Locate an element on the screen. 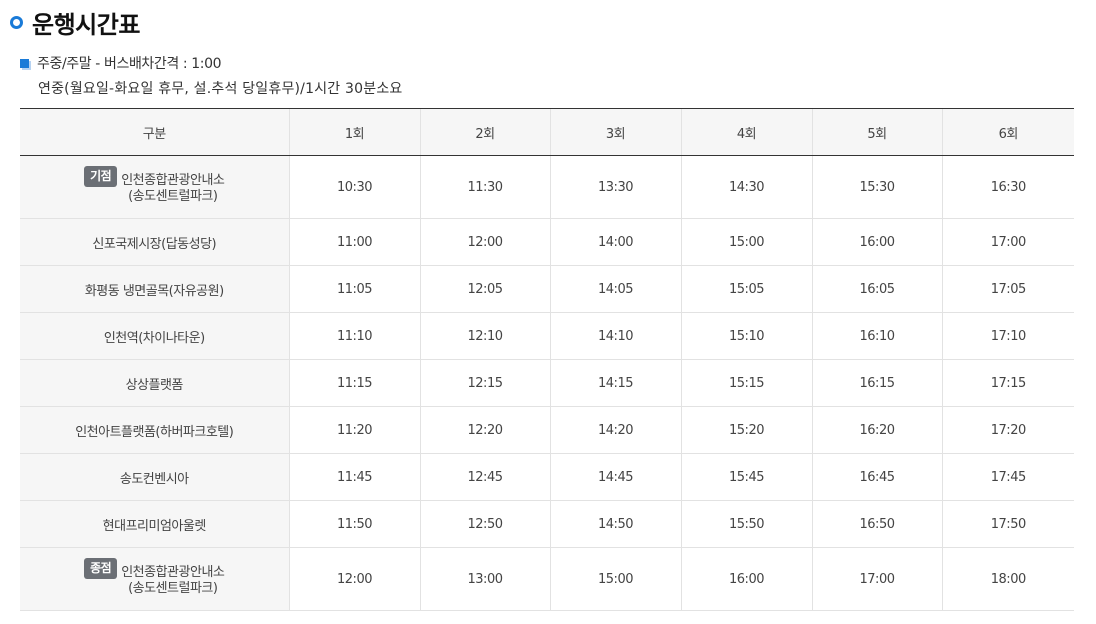 This screenshot has height=624, width=1096. time-cell: 15:05 is located at coordinates (746, 289).